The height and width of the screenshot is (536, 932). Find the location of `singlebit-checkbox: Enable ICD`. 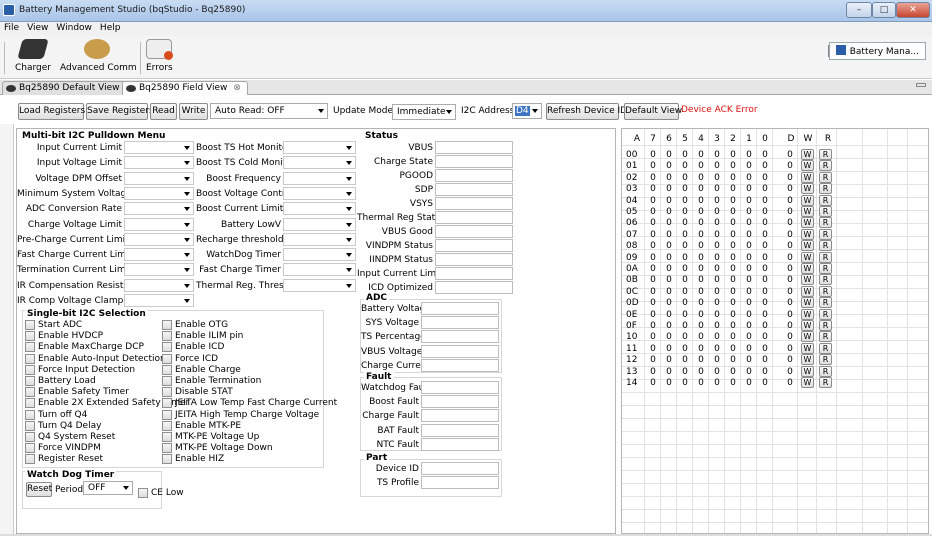

singlebit-checkbox: Enable ICD is located at coordinates (193, 347).